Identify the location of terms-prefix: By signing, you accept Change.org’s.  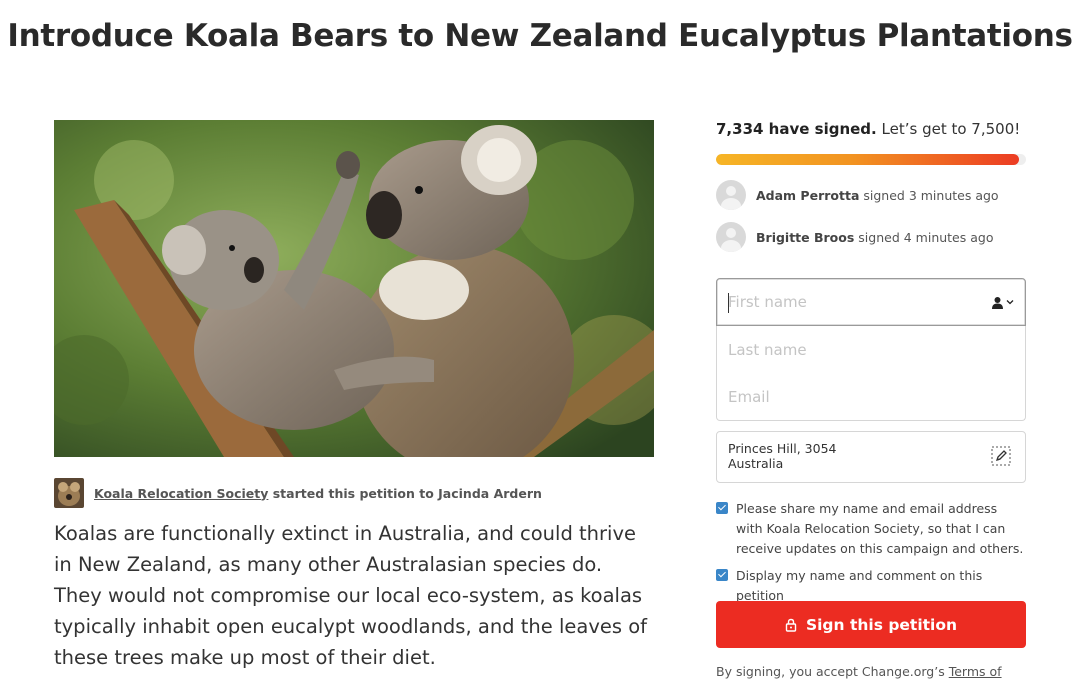
(830, 671).